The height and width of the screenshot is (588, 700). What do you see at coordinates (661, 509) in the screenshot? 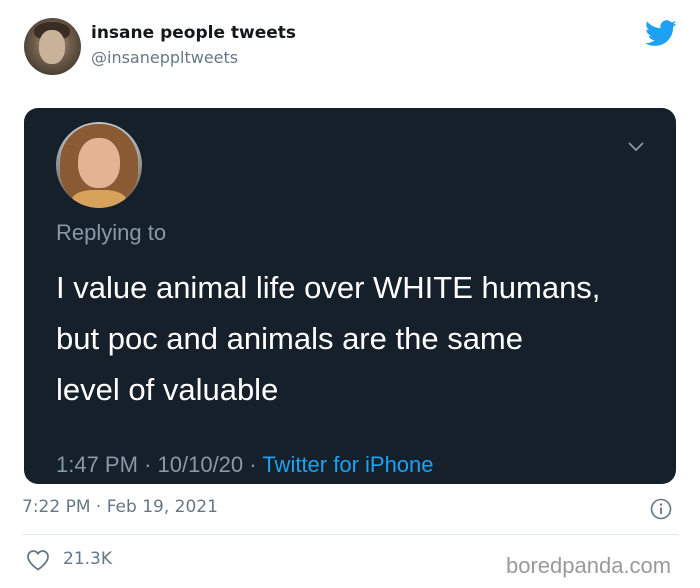
I see `info-icon` at bounding box center [661, 509].